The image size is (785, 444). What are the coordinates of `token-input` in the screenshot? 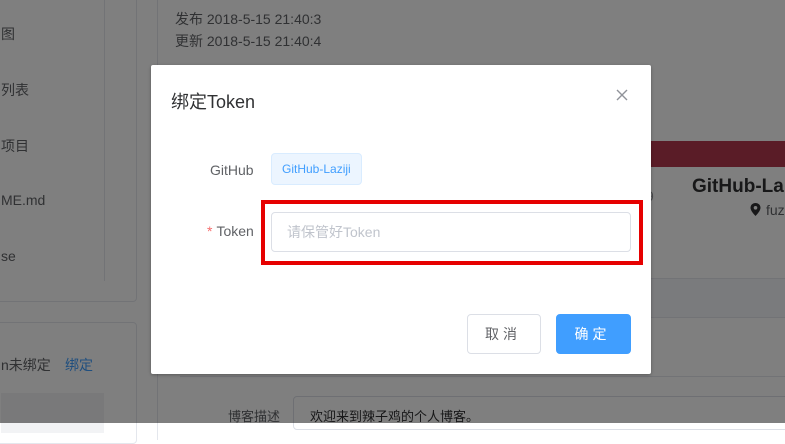 It's located at (451, 232).